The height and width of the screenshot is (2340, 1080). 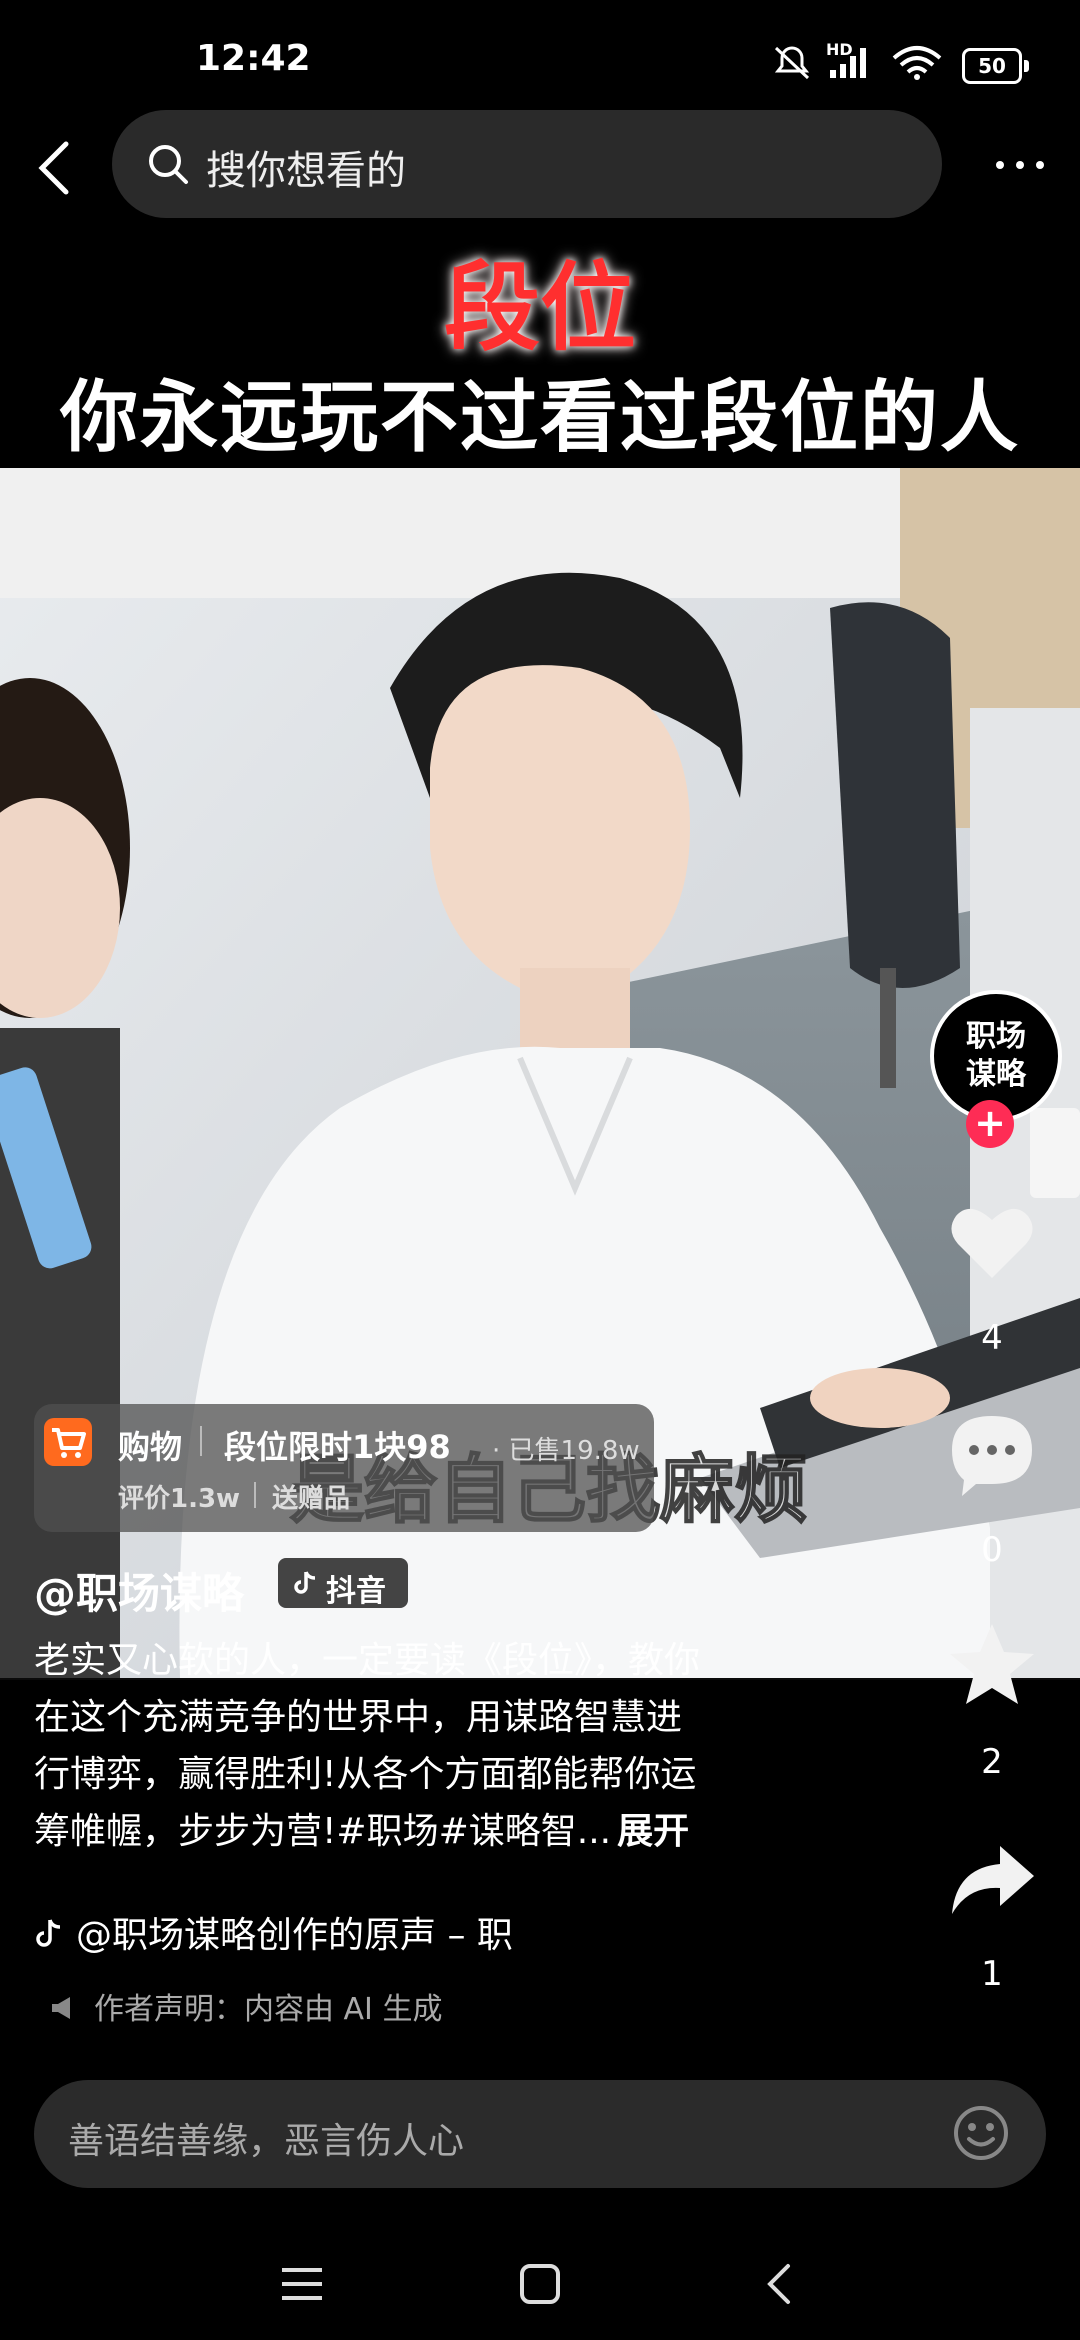 I want to click on music-note-icon, so click(x=48, y=1933).